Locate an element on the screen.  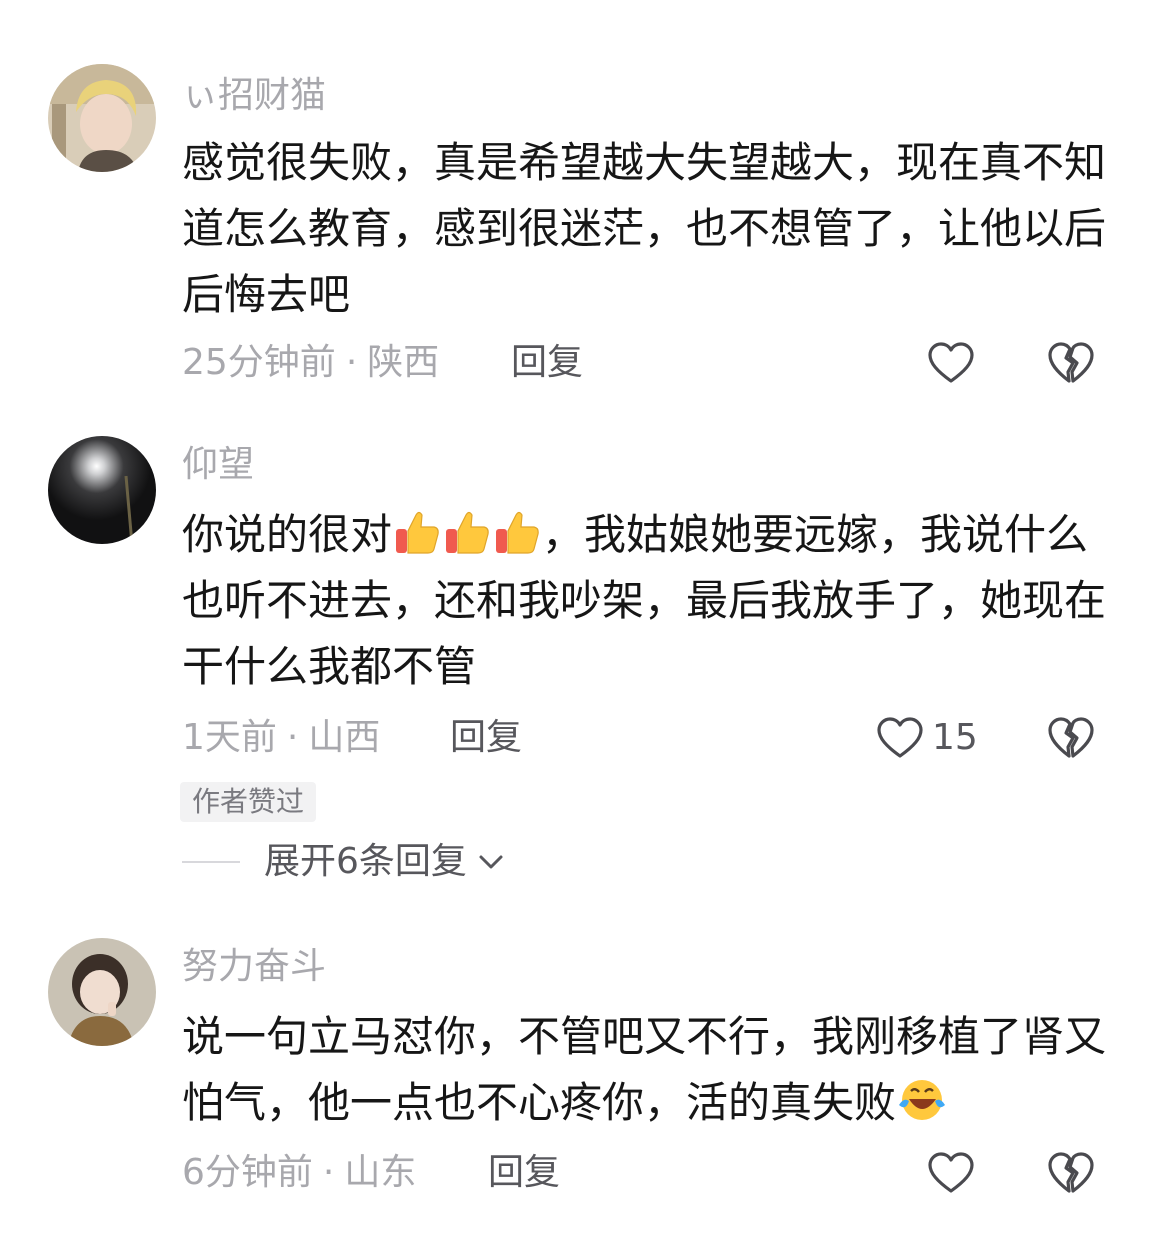
comment-text-part: 你说的很对 is located at coordinates (287, 534).